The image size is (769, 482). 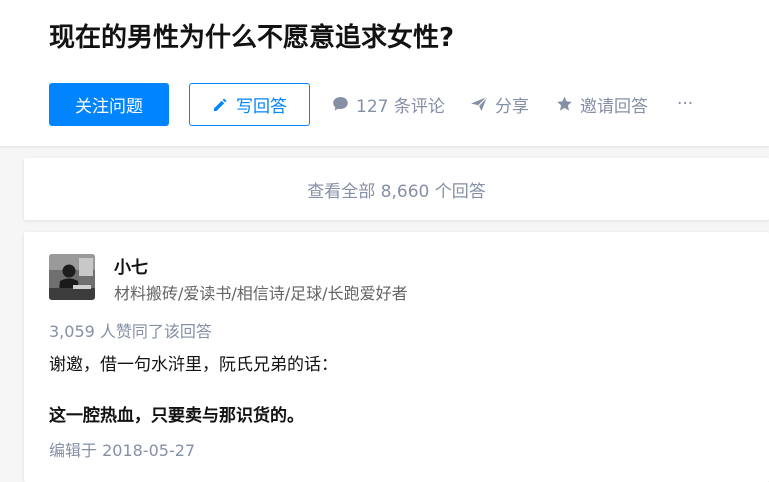 I want to click on more-button: ···, so click(x=685, y=104).